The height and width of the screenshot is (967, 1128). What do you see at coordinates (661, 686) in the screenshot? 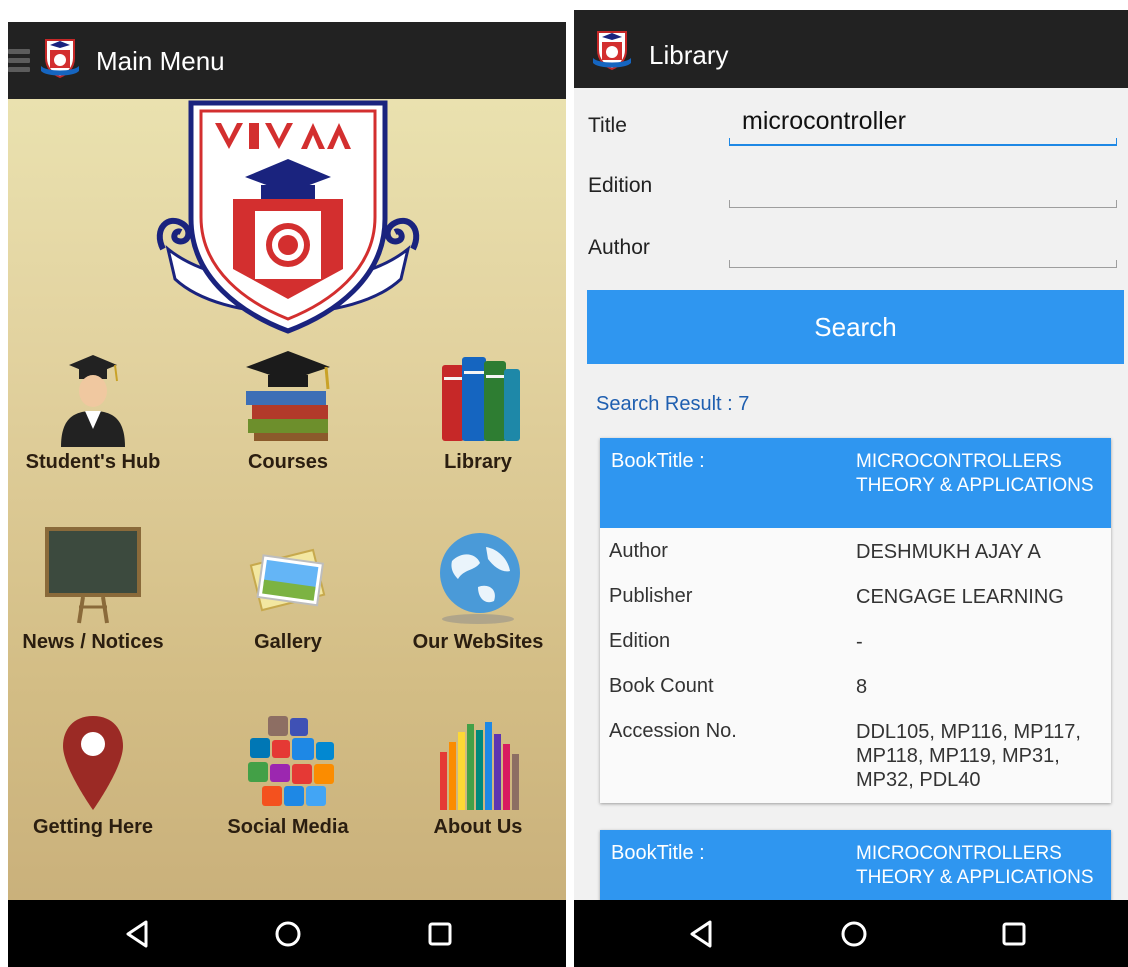
I see `field-label: Book Count` at bounding box center [661, 686].